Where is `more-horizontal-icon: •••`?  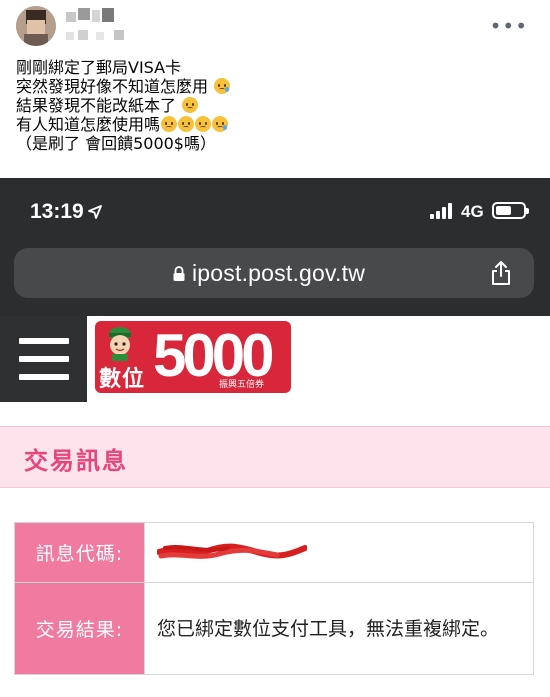
more-horizontal-icon: ••• is located at coordinates (508, 26).